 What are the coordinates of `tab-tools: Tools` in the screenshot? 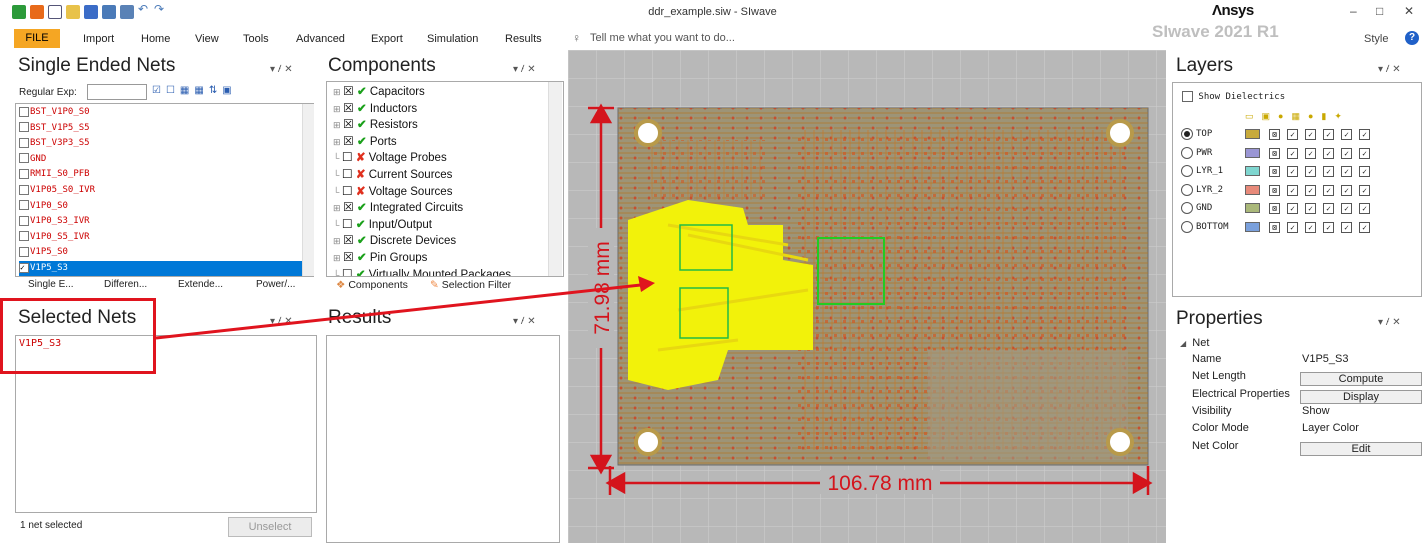 It's located at (256, 39).